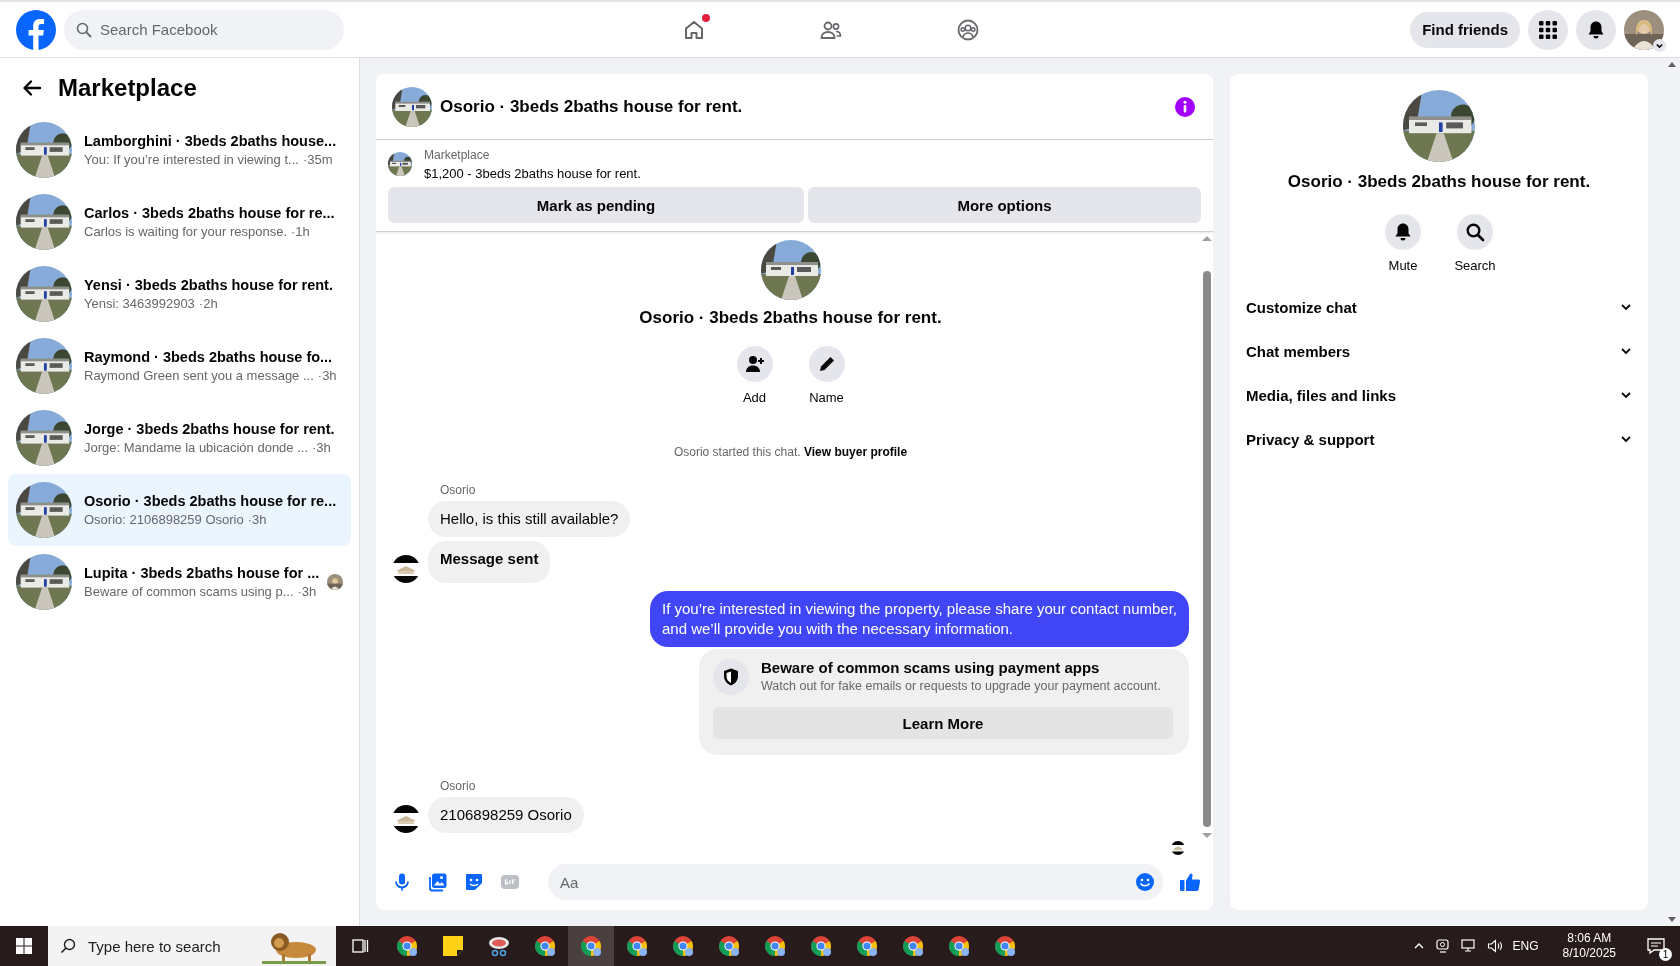 Image resolution: width=1680 pixels, height=966 pixels. Describe the element at coordinates (164, 519) in the screenshot. I see `message-preview: Osorio: 2106898259 Osorio` at that location.